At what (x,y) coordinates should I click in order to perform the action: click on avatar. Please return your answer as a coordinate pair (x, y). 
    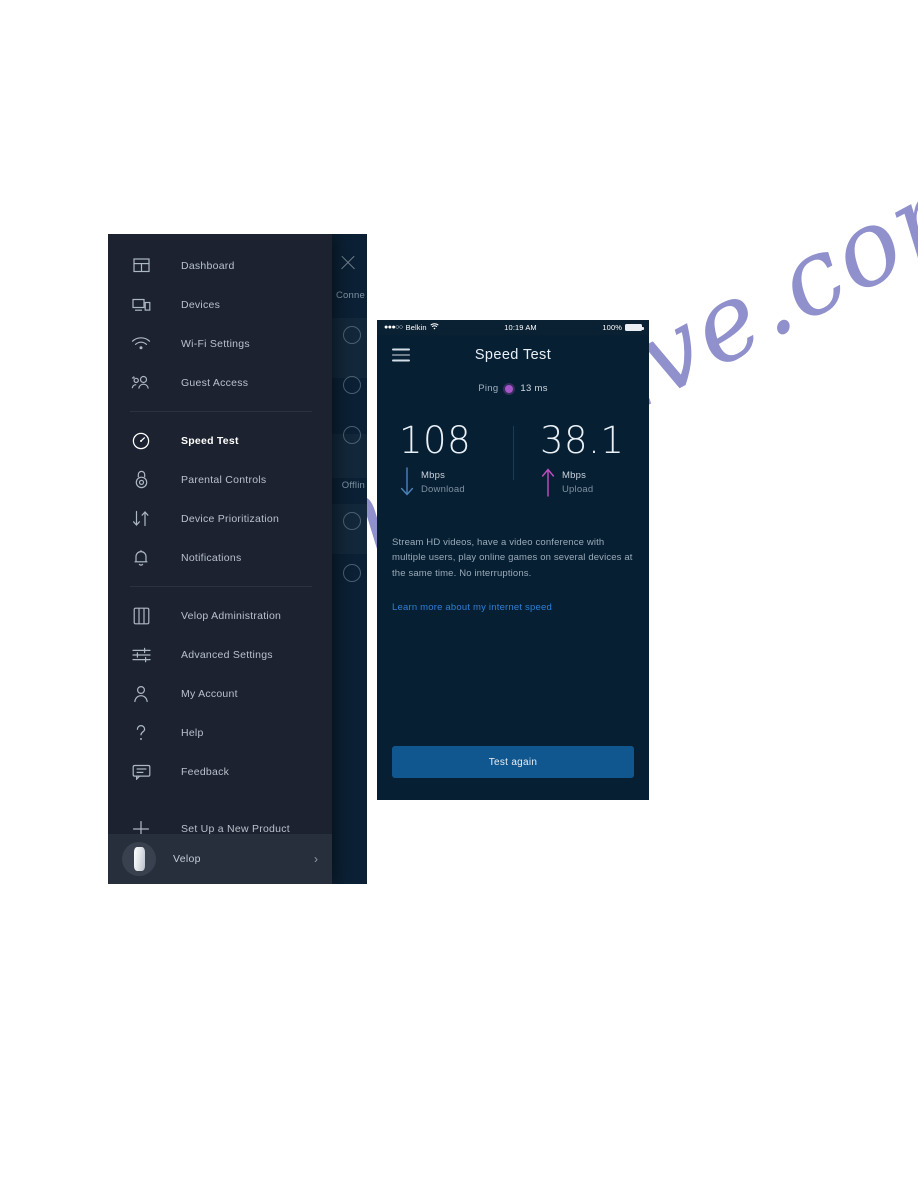
    Looking at the image, I should click on (139, 859).